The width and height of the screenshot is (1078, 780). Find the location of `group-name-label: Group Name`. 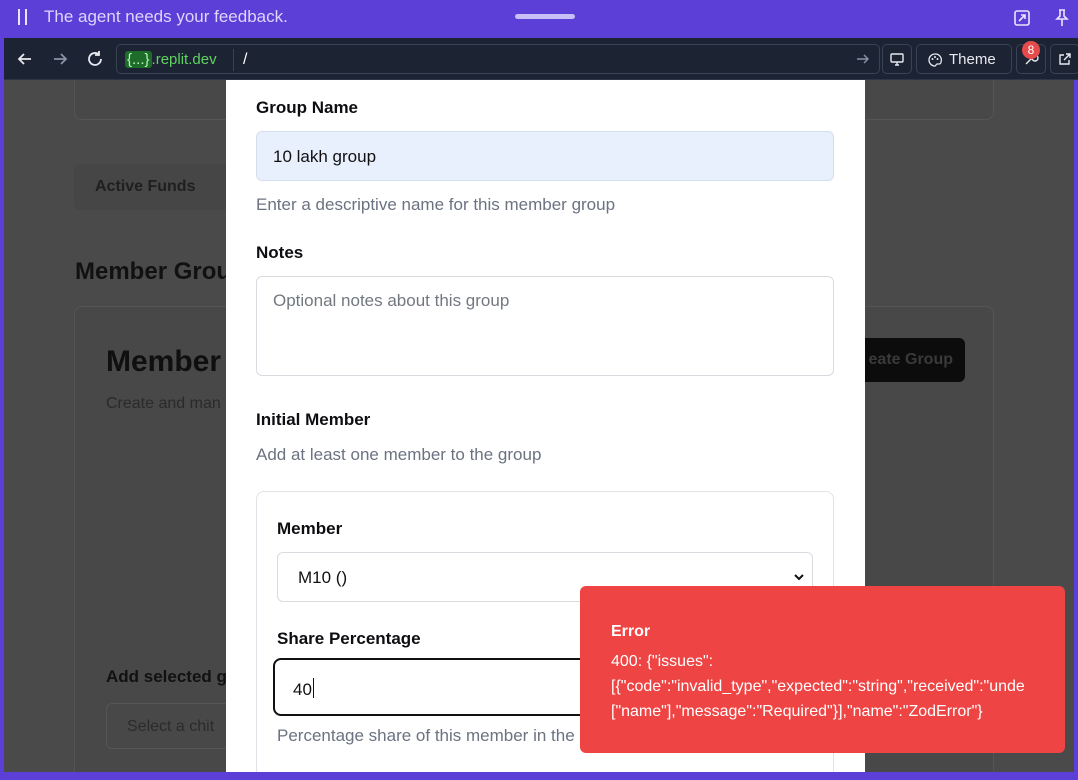

group-name-label: Group Name is located at coordinates (307, 107).